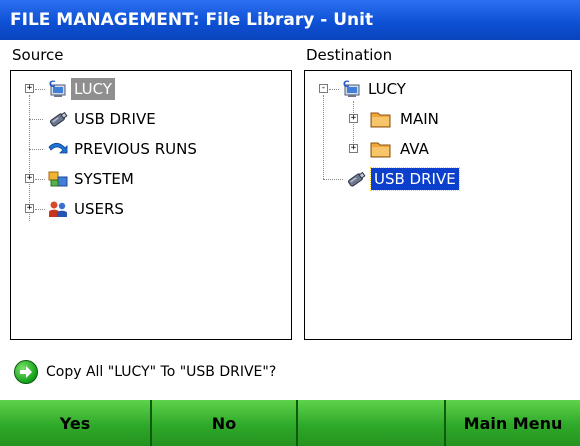 This screenshot has width=580, height=446. Describe the element at coordinates (323, 88) in the screenshot. I see `collapse-icon: -` at that location.